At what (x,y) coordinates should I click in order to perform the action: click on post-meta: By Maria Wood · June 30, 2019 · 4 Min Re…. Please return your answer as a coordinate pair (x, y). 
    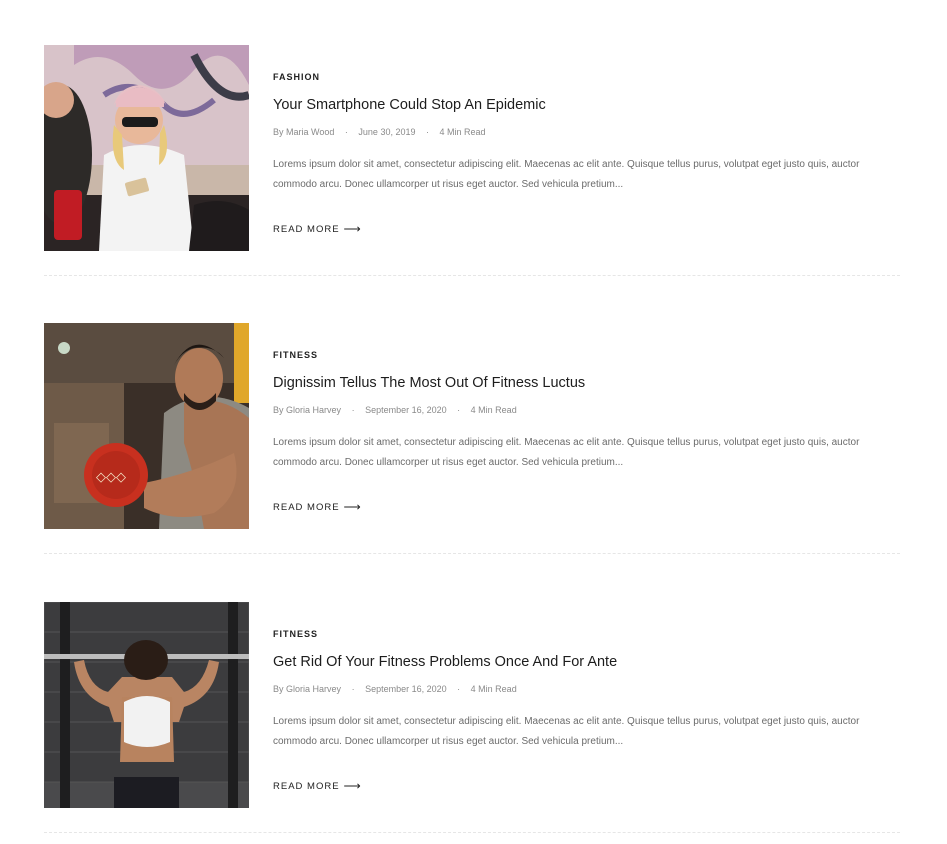
    Looking at the image, I should click on (379, 132).